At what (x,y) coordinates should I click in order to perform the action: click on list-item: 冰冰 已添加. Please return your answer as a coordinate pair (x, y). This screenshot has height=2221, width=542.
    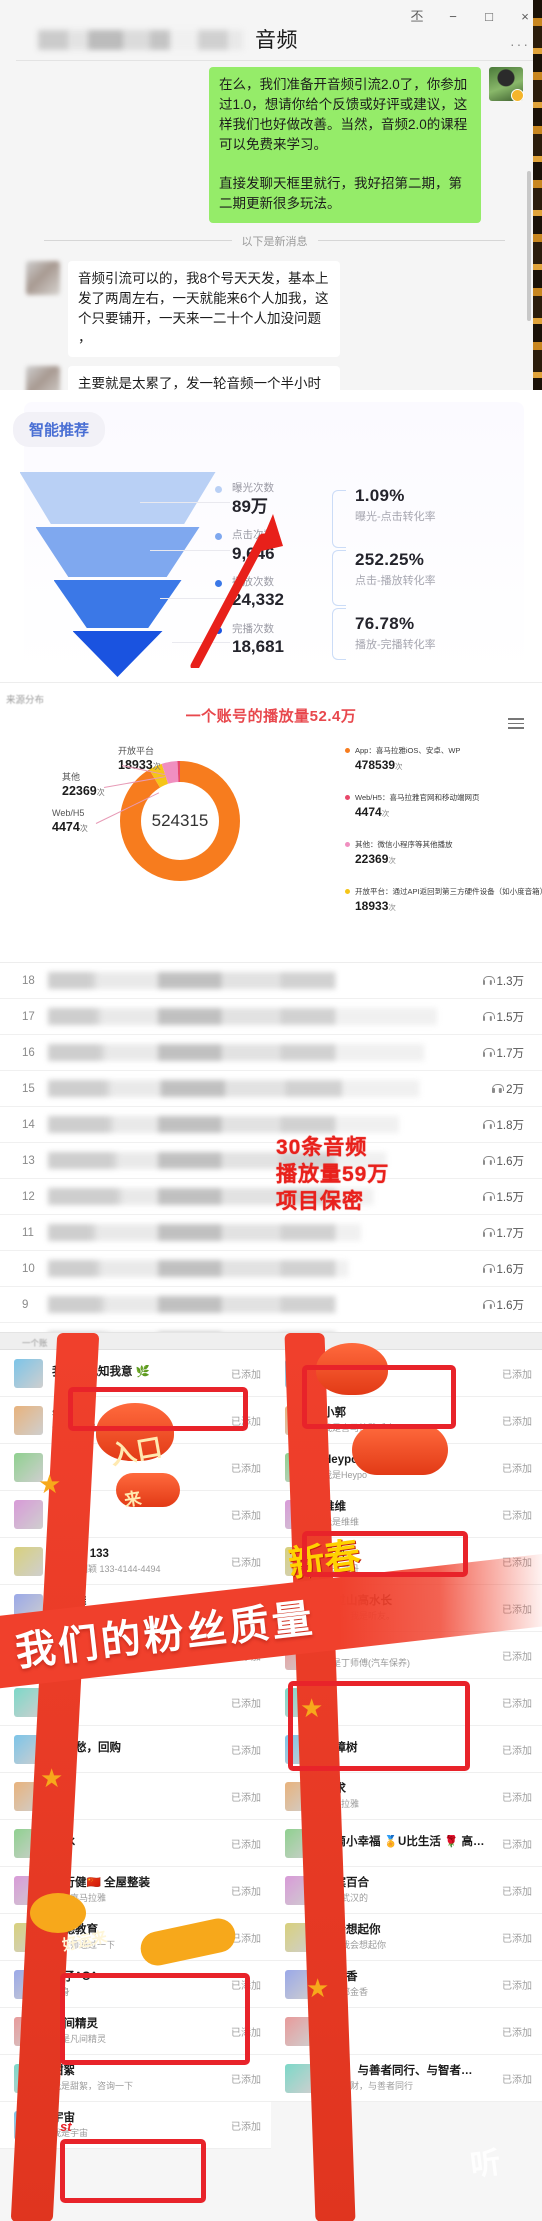
    Looking at the image, I should click on (135, 1843).